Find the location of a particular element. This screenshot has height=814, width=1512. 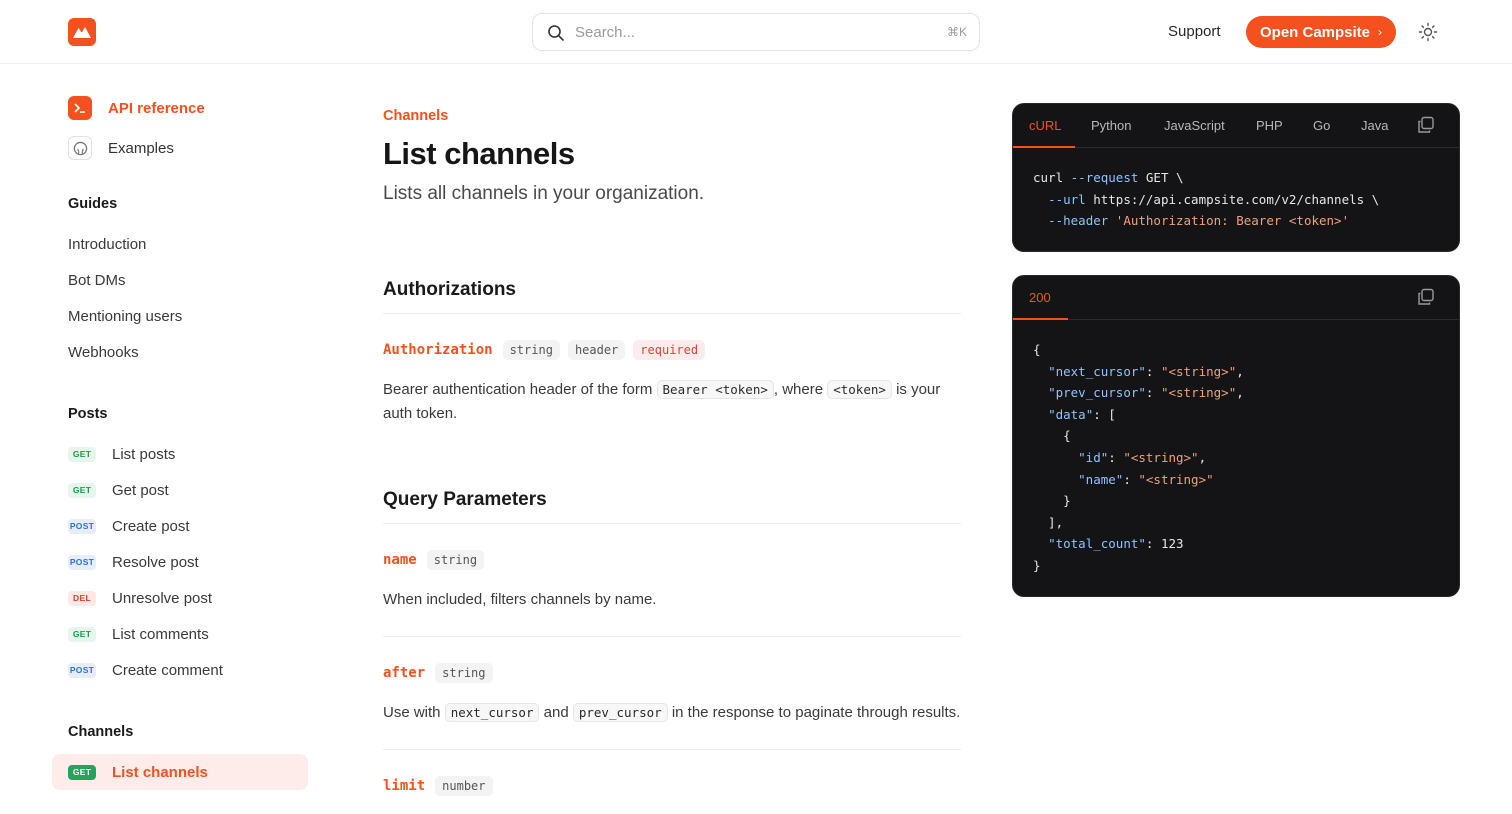

sidebar-heading-channels: Channels is located at coordinates (101, 732).